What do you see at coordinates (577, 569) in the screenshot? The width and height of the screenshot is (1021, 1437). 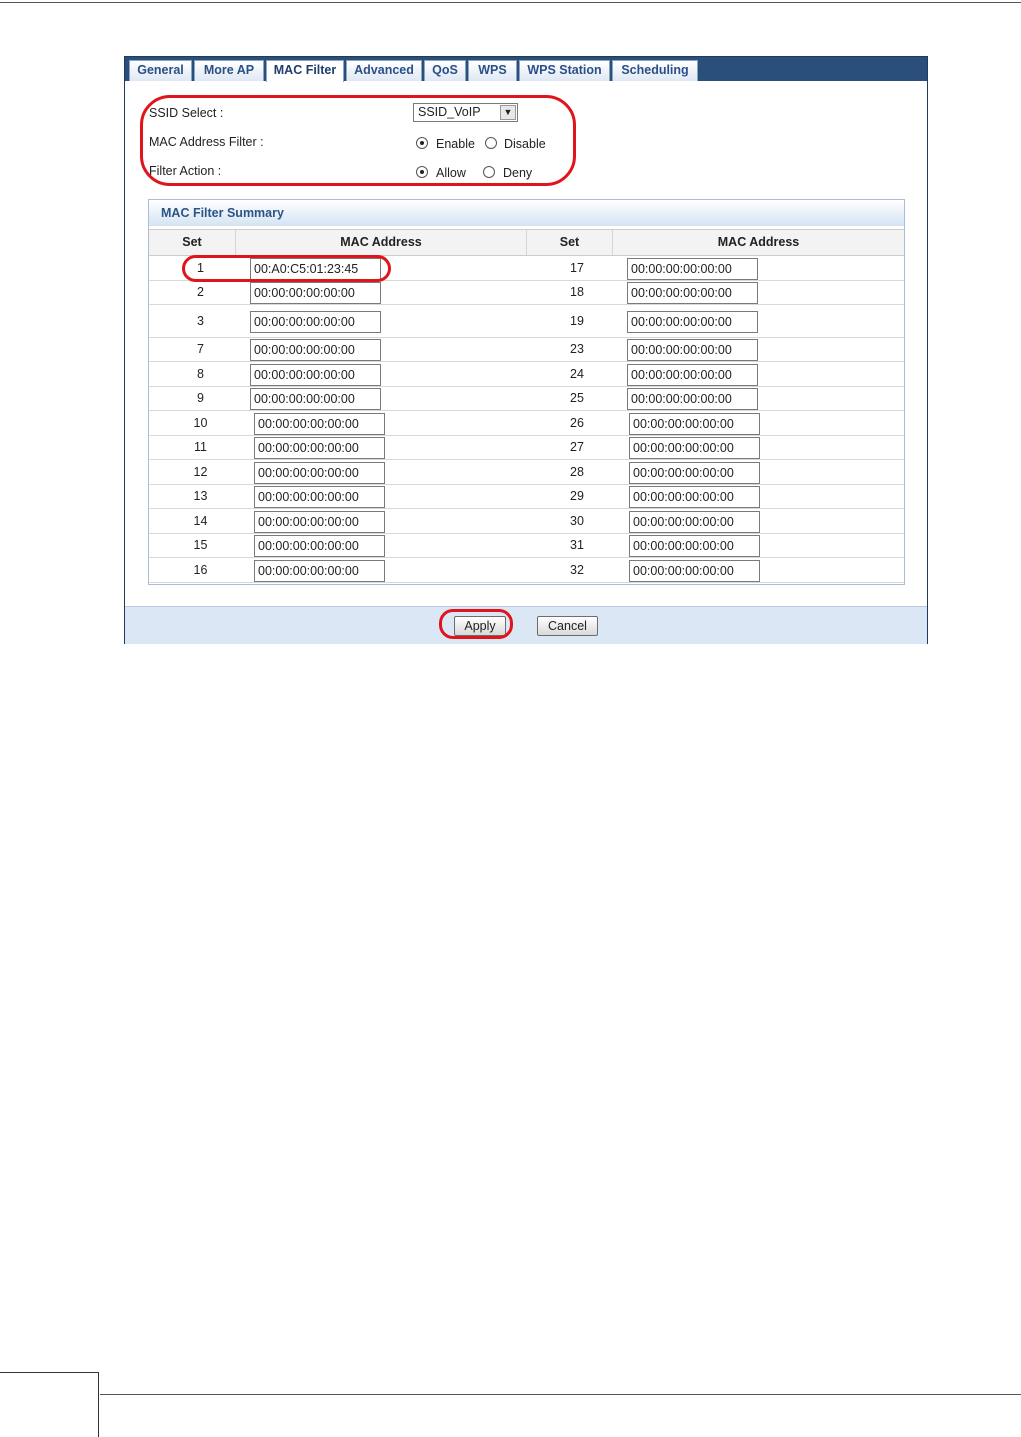 I see `set-number-right: 32` at bounding box center [577, 569].